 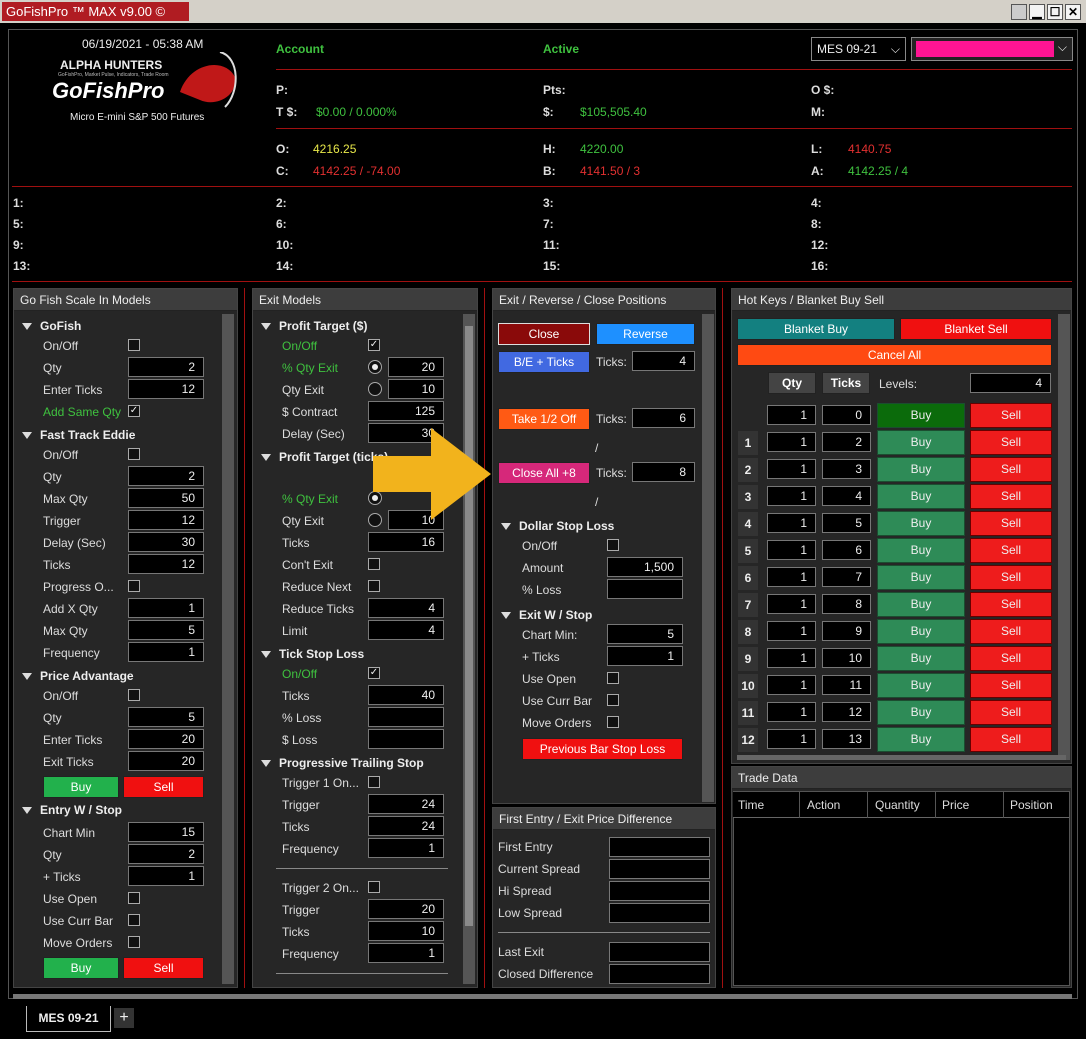 What do you see at coordinates (312, 654) in the screenshot?
I see `section-tick-stop: Tick Stop Loss` at bounding box center [312, 654].